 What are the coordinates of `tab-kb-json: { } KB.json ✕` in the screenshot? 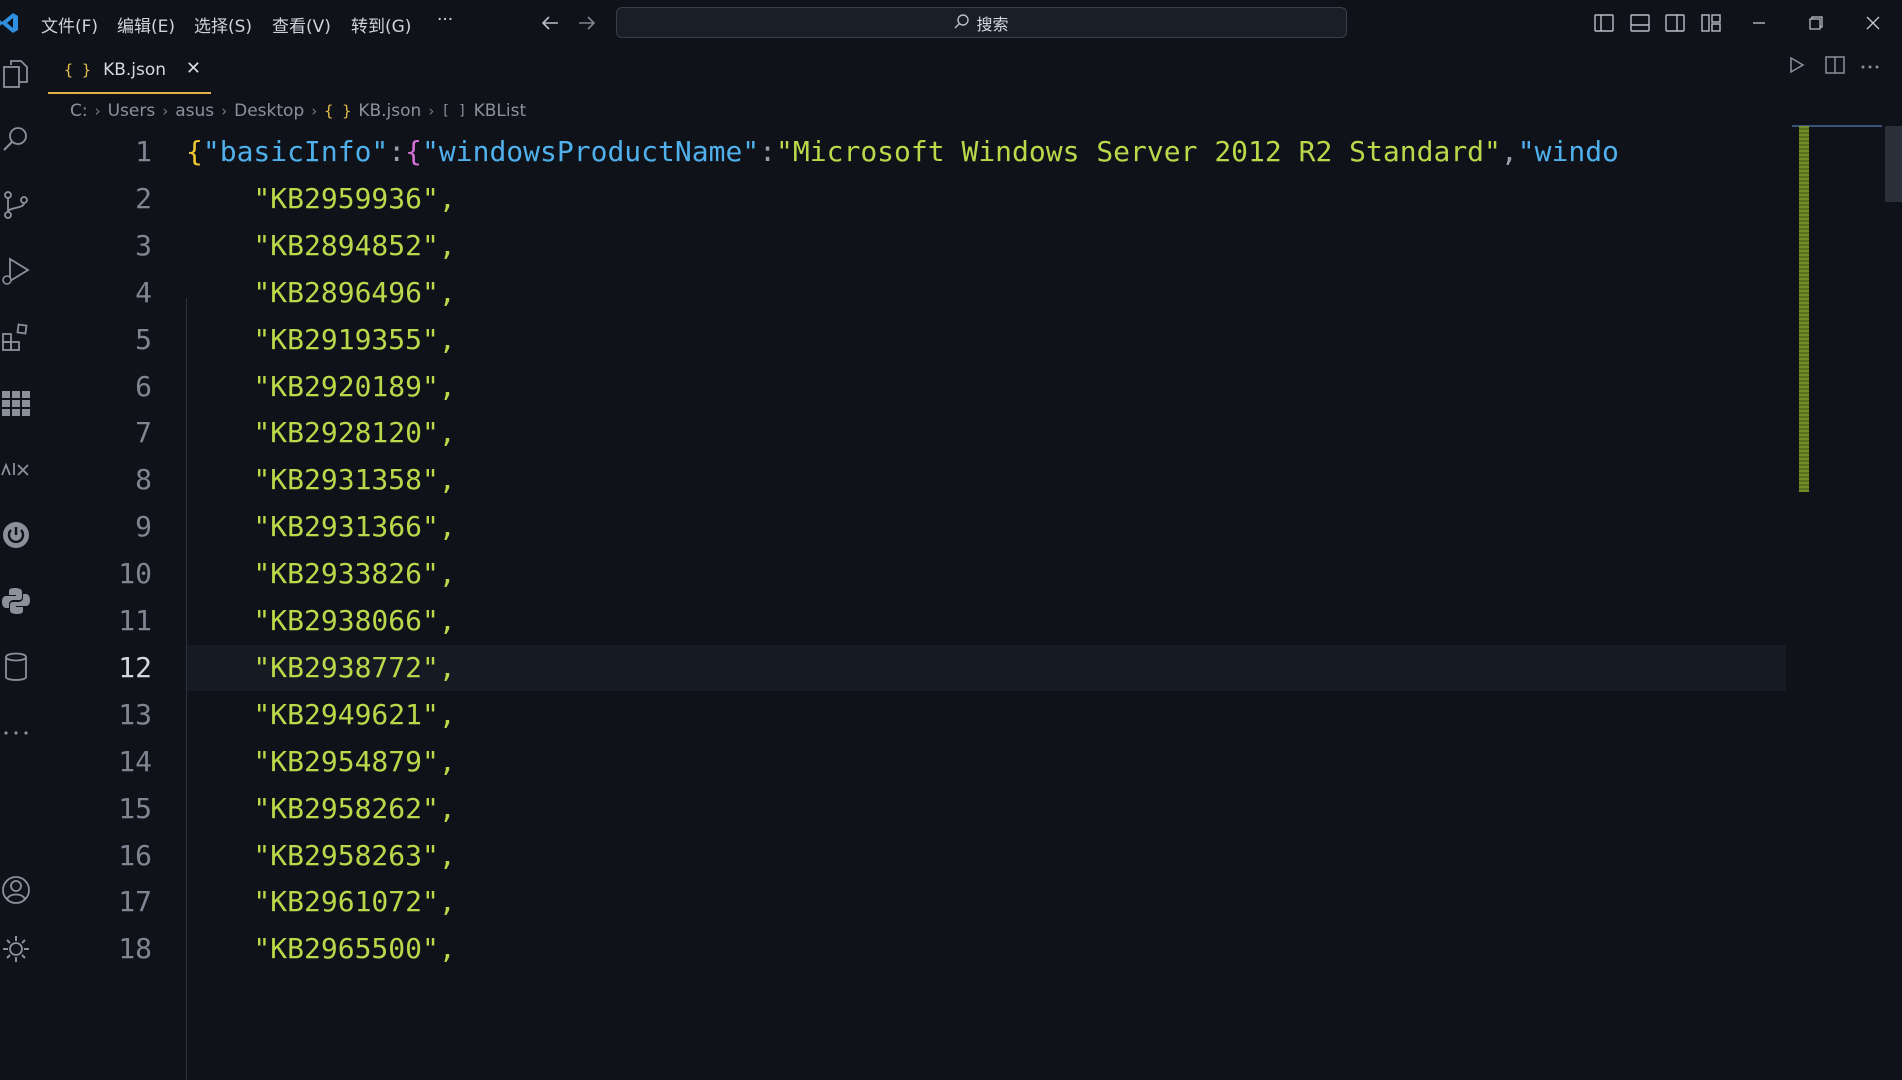 It's located at (129, 70).